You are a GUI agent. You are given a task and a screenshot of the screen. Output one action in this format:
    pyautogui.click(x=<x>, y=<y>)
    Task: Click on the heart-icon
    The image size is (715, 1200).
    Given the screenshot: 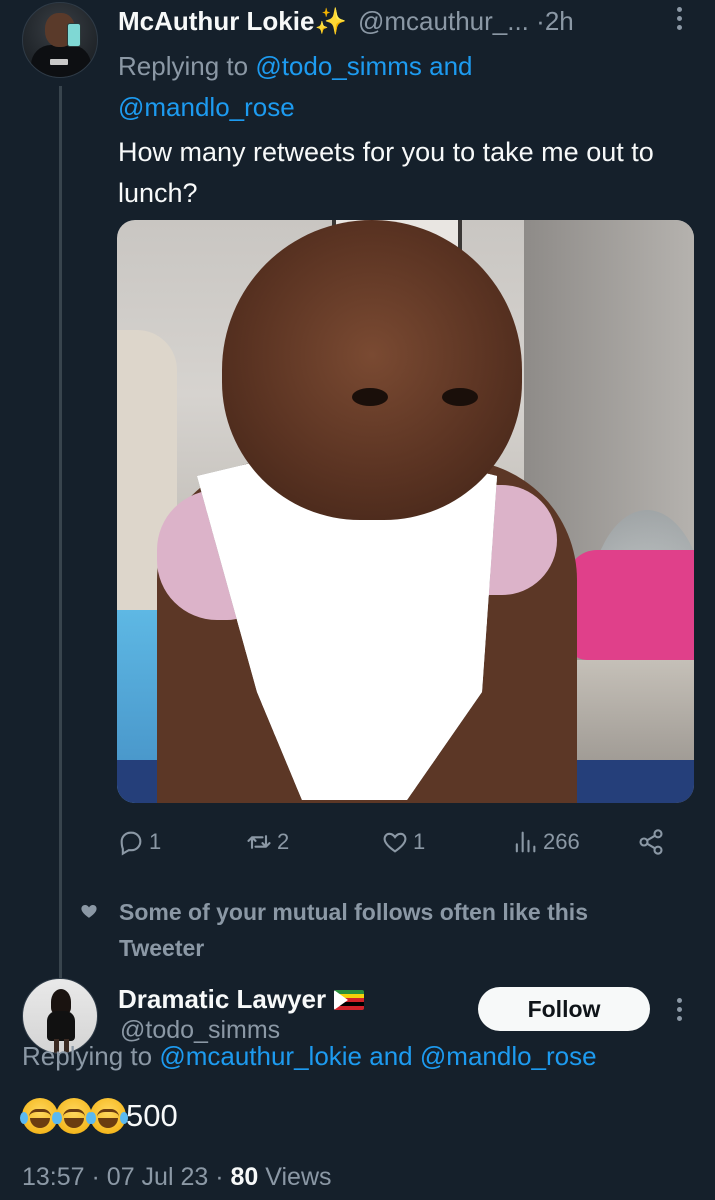 What is the action you would take?
    pyautogui.click(x=89, y=911)
    